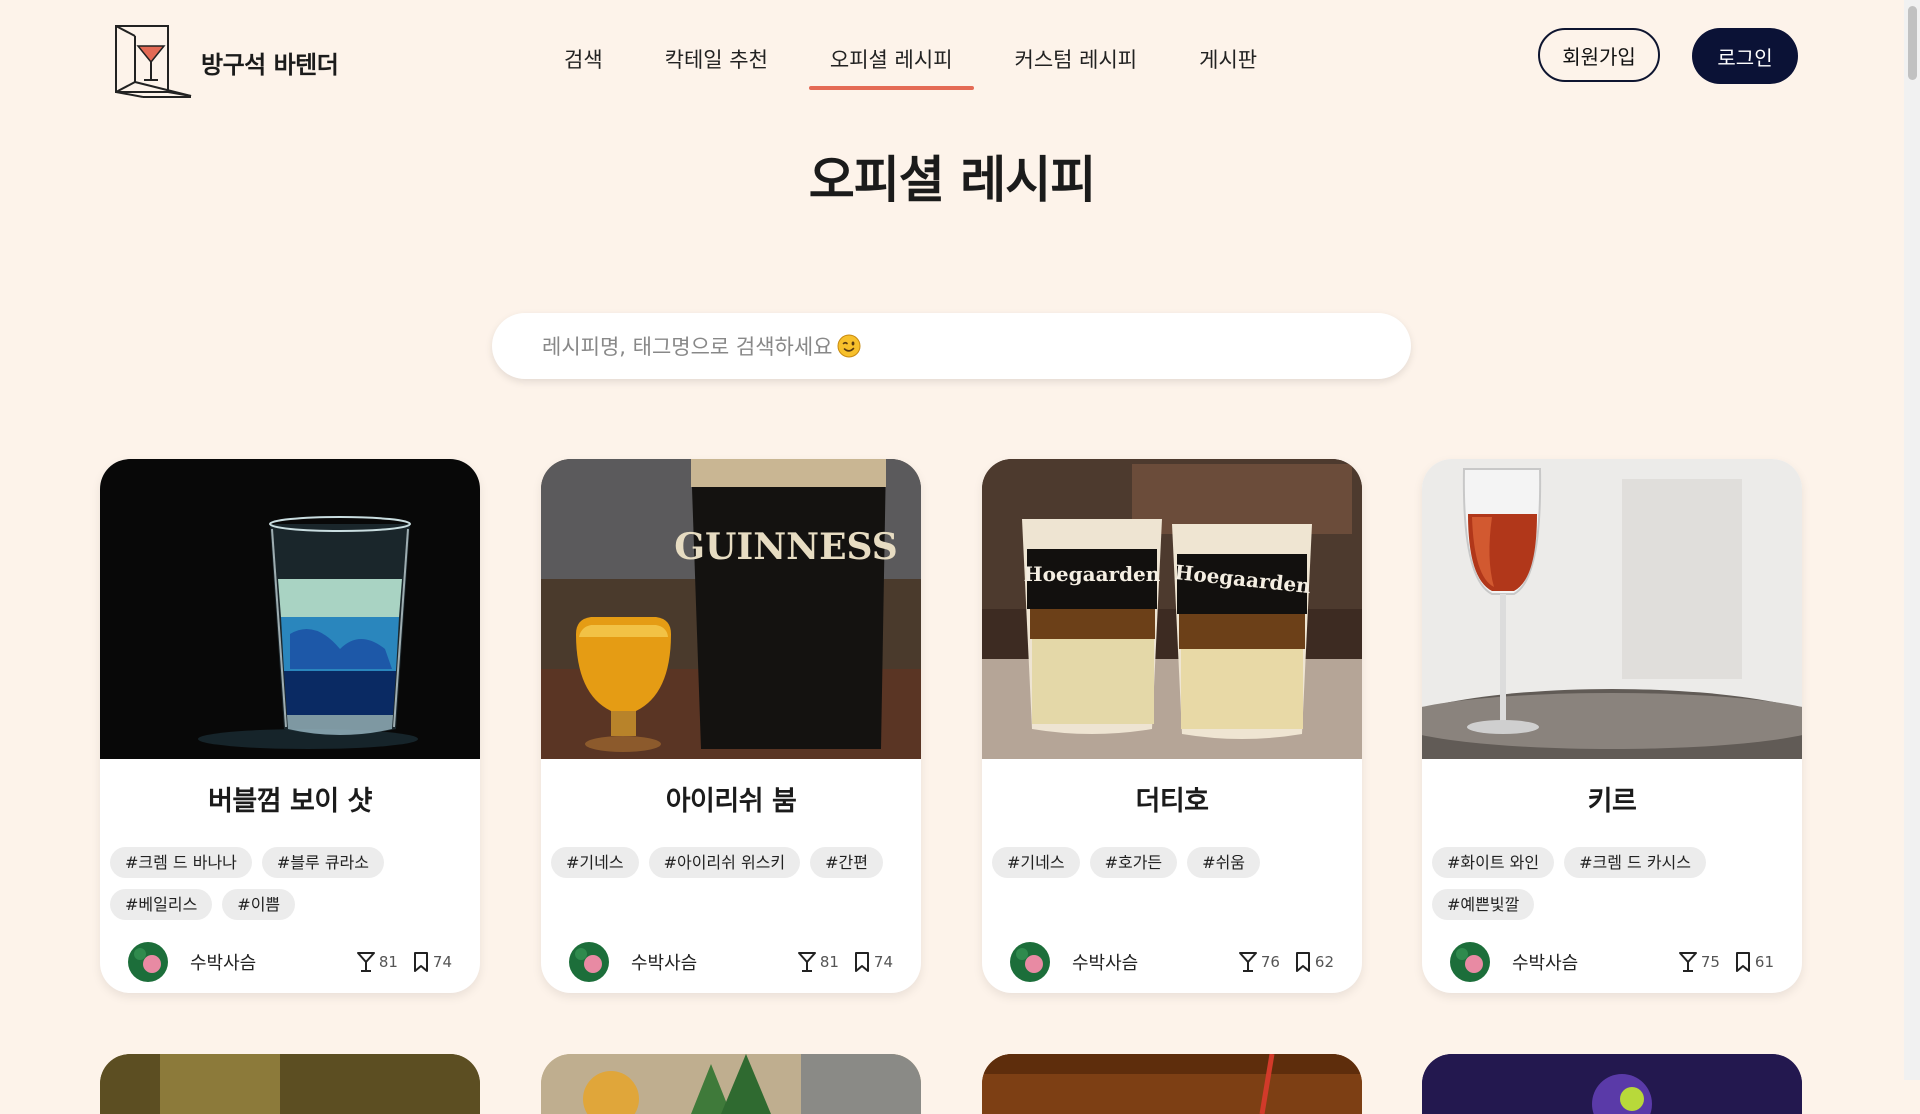 Image resolution: width=1920 pixels, height=1114 pixels. What do you see at coordinates (1612, 801) in the screenshot?
I see `recipe-title: 키르` at bounding box center [1612, 801].